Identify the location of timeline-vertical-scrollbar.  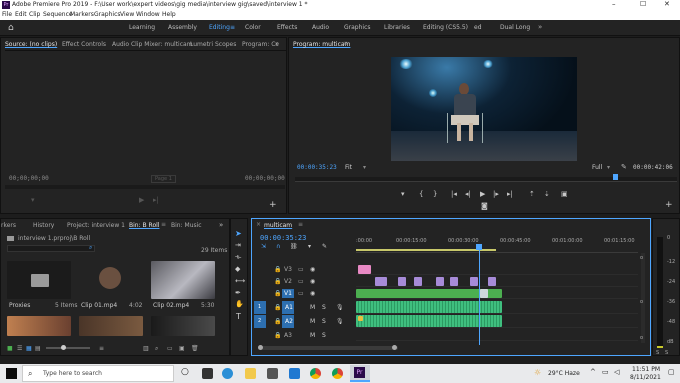
(643, 298).